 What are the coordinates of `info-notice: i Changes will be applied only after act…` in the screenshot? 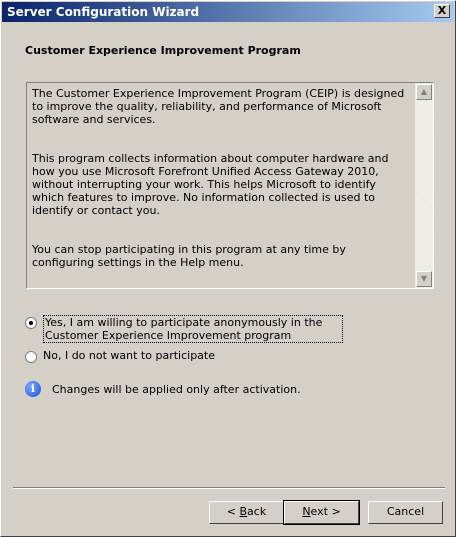 It's located at (163, 389).